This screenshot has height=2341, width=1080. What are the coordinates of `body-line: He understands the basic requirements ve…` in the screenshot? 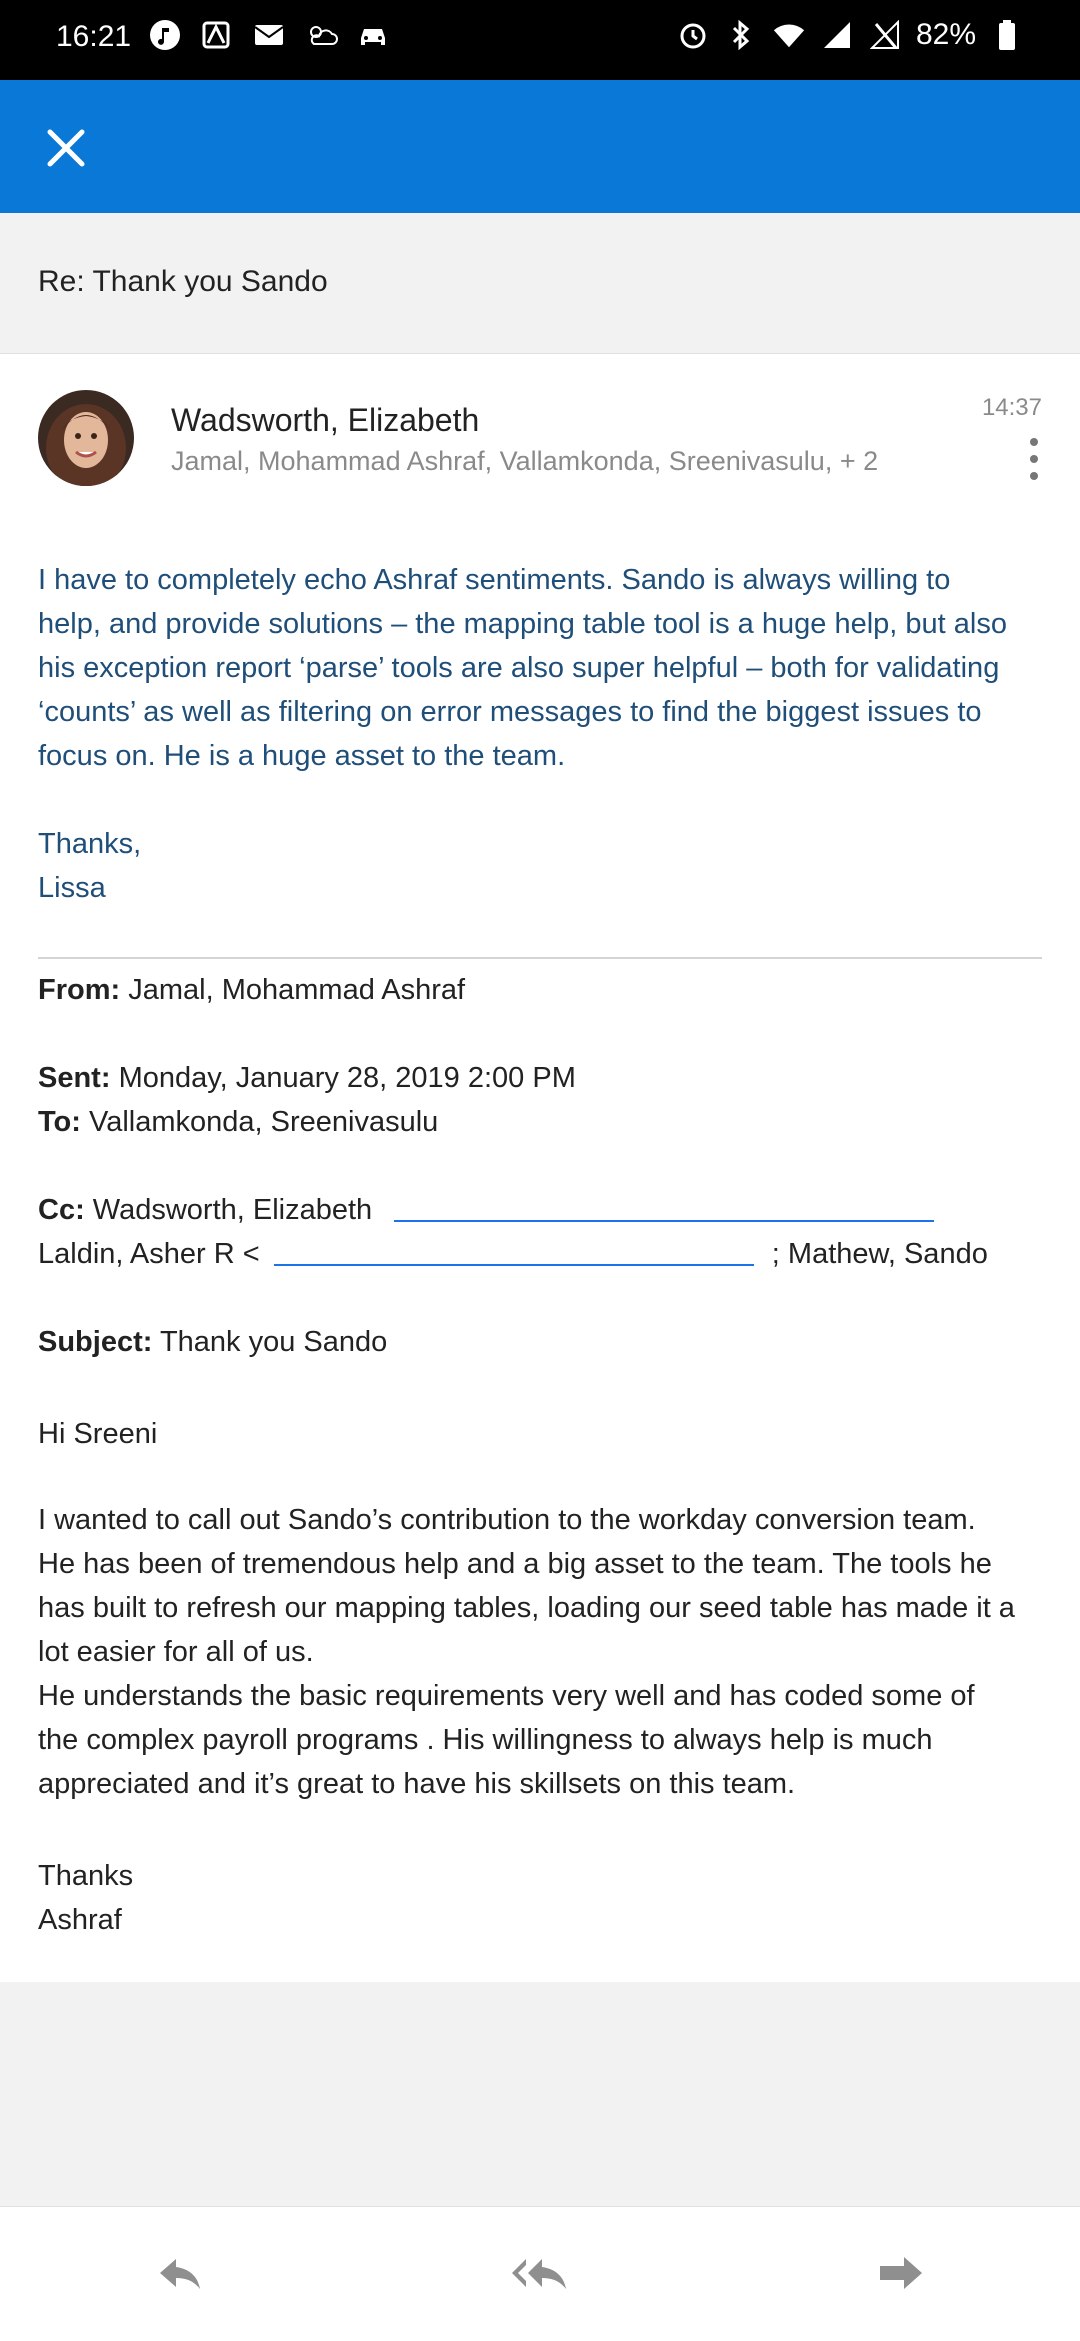 It's located at (506, 1696).